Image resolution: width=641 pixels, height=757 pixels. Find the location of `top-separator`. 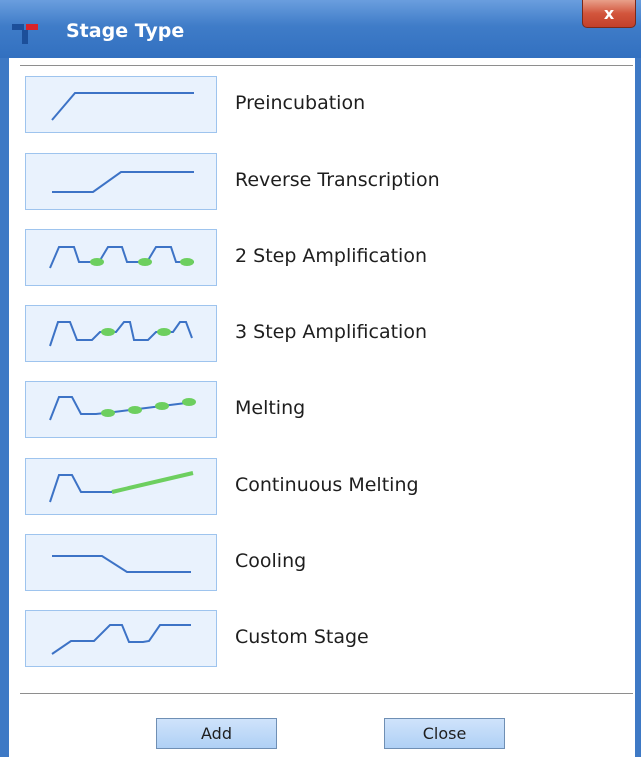

top-separator is located at coordinates (326, 65).